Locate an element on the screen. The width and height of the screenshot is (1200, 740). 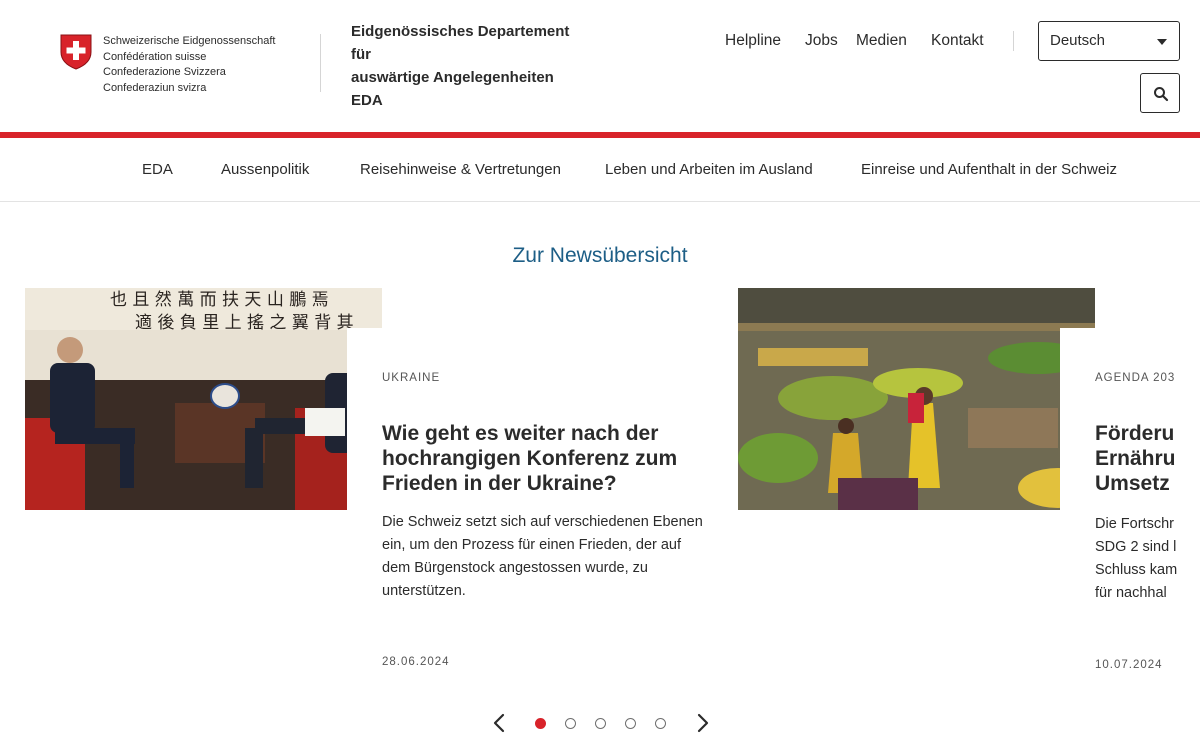
news-card-title-line: Ernähru is located at coordinates (1135, 458).